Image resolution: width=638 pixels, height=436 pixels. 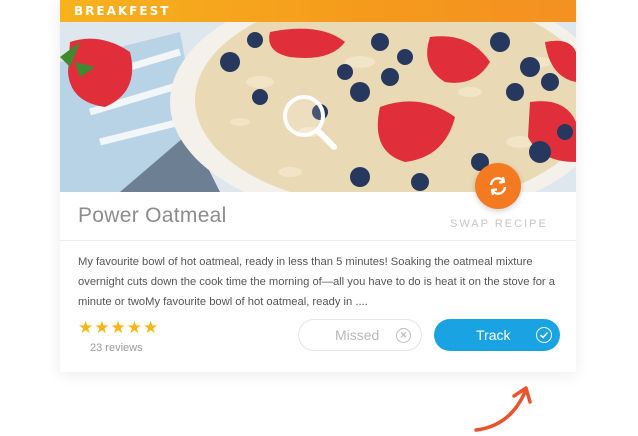 What do you see at coordinates (152, 215) in the screenshot?
I see `recipe-title: Power Oatmeal` at bounding box center [152, 215].